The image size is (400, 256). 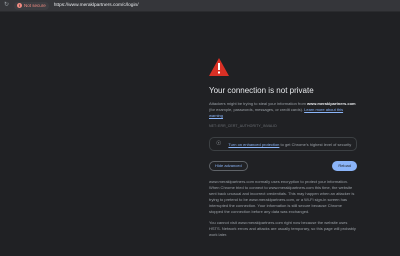 I want to click on page-title: Your connection is not private, so click(x=261, y=90).